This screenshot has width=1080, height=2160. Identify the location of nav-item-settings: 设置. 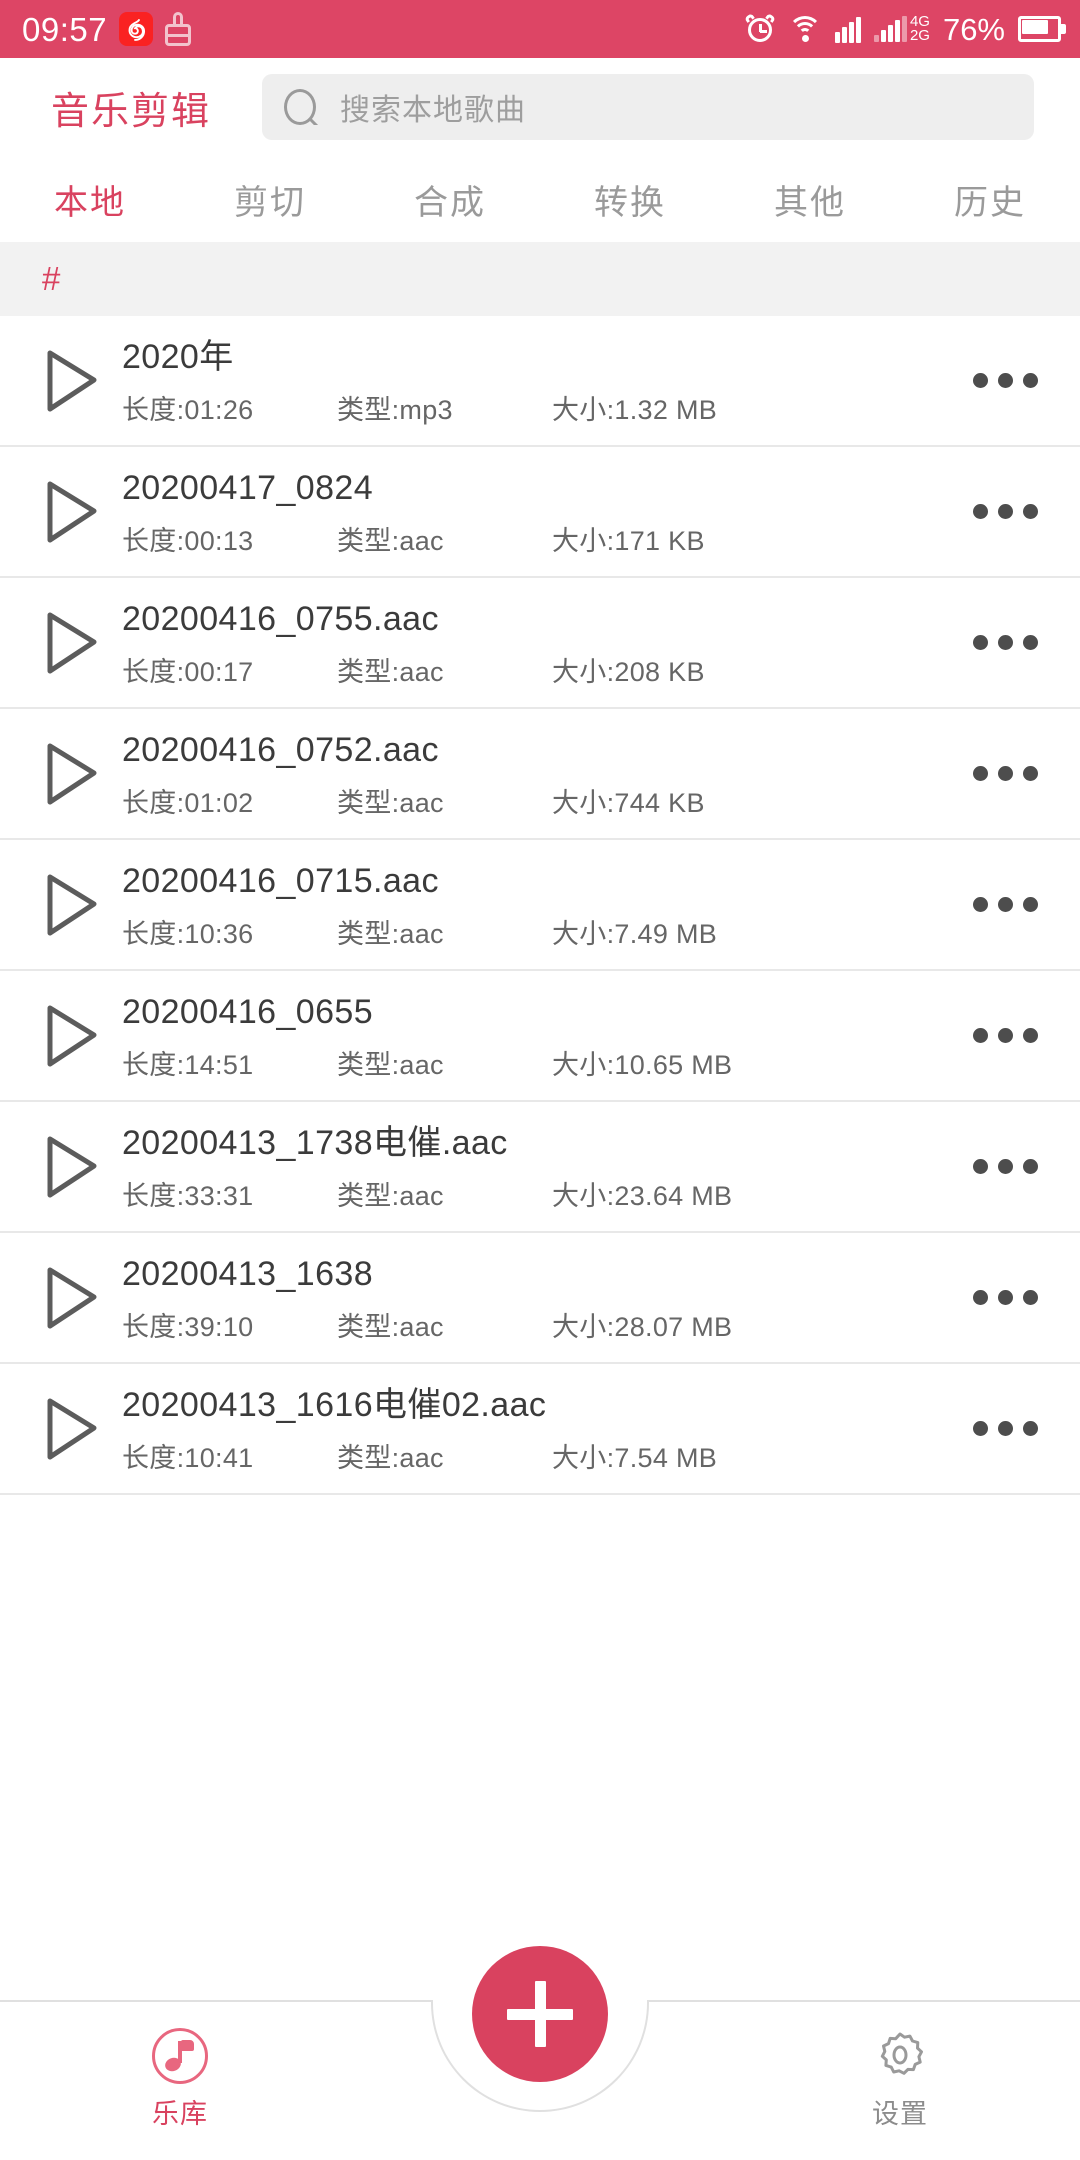
(900, 2066).